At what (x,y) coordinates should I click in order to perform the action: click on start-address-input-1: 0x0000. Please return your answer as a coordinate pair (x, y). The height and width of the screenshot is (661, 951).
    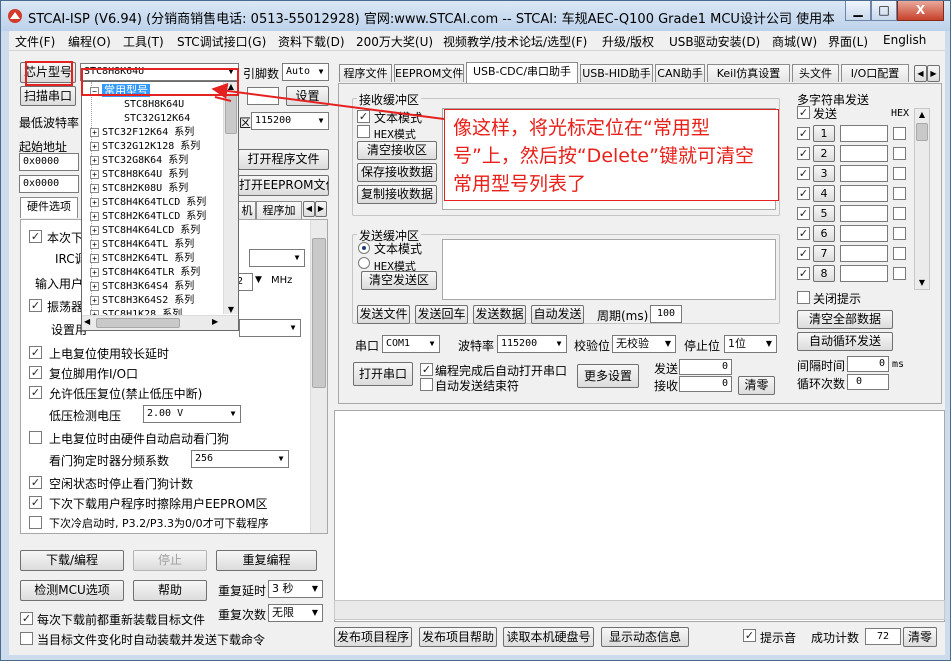
    Looking at the image, I should click on (49, 162).